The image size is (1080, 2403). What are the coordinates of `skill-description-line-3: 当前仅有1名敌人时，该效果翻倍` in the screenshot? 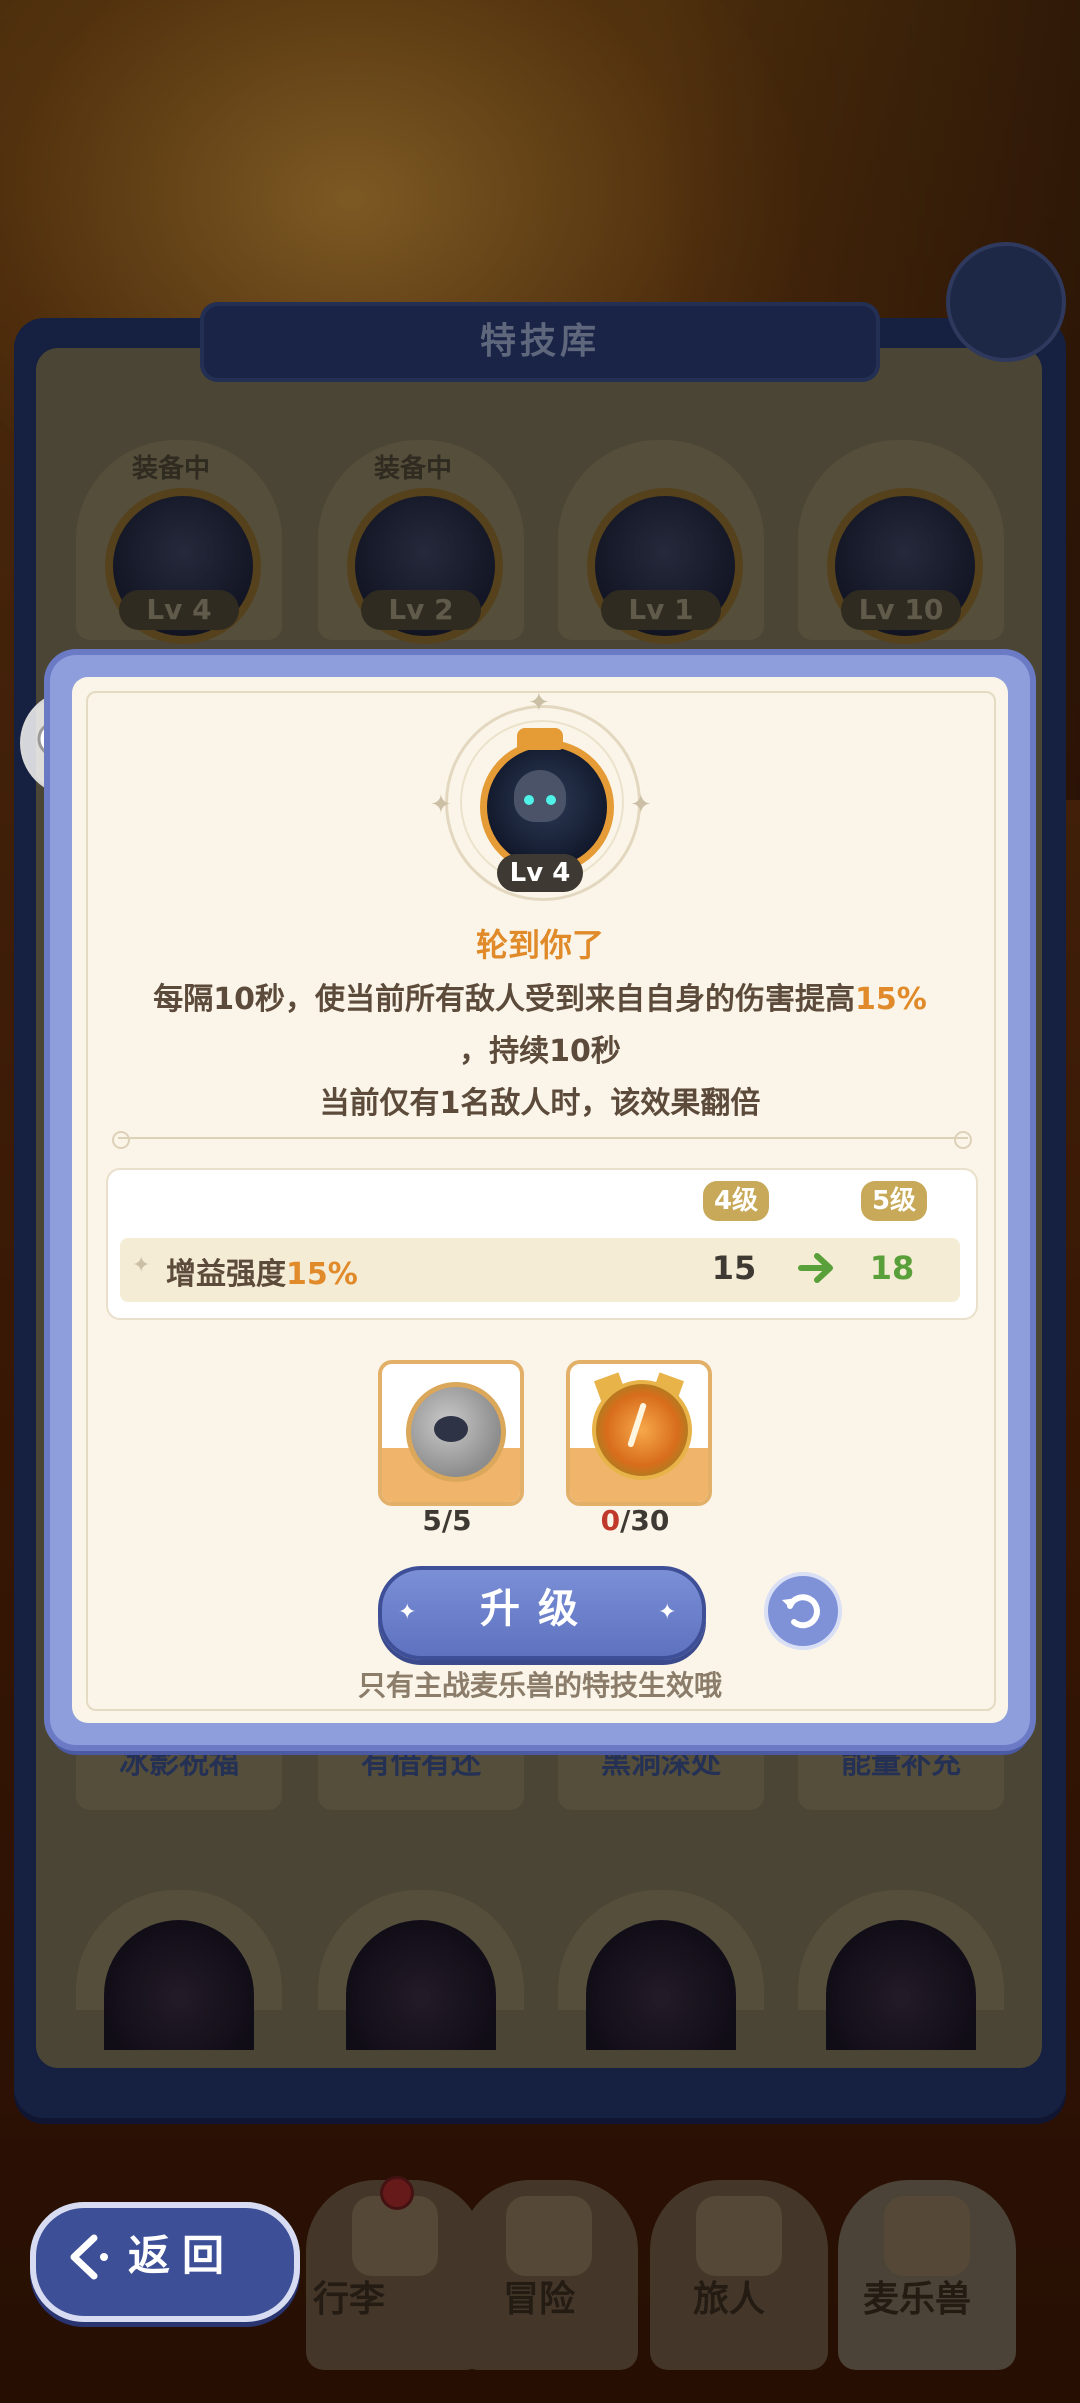 It's located at (540, 1103).